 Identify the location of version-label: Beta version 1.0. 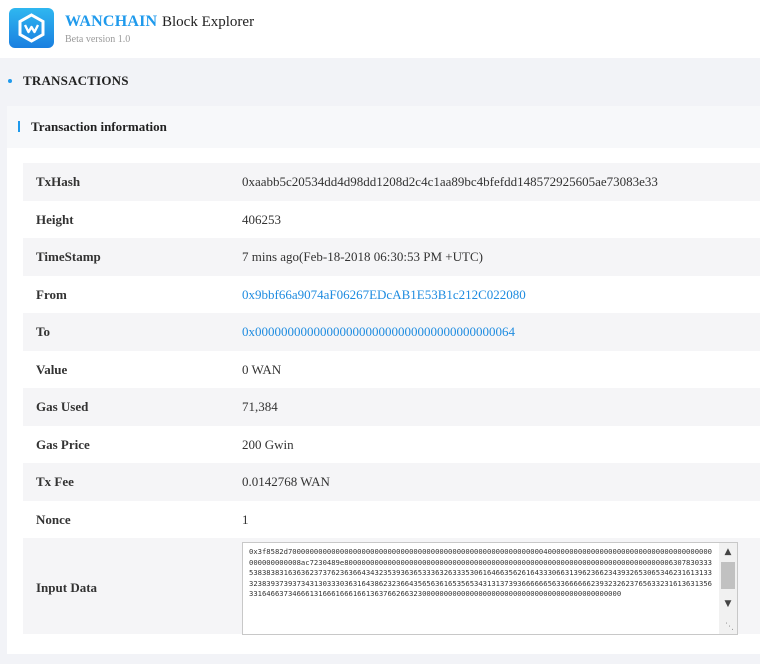
(98, 39).